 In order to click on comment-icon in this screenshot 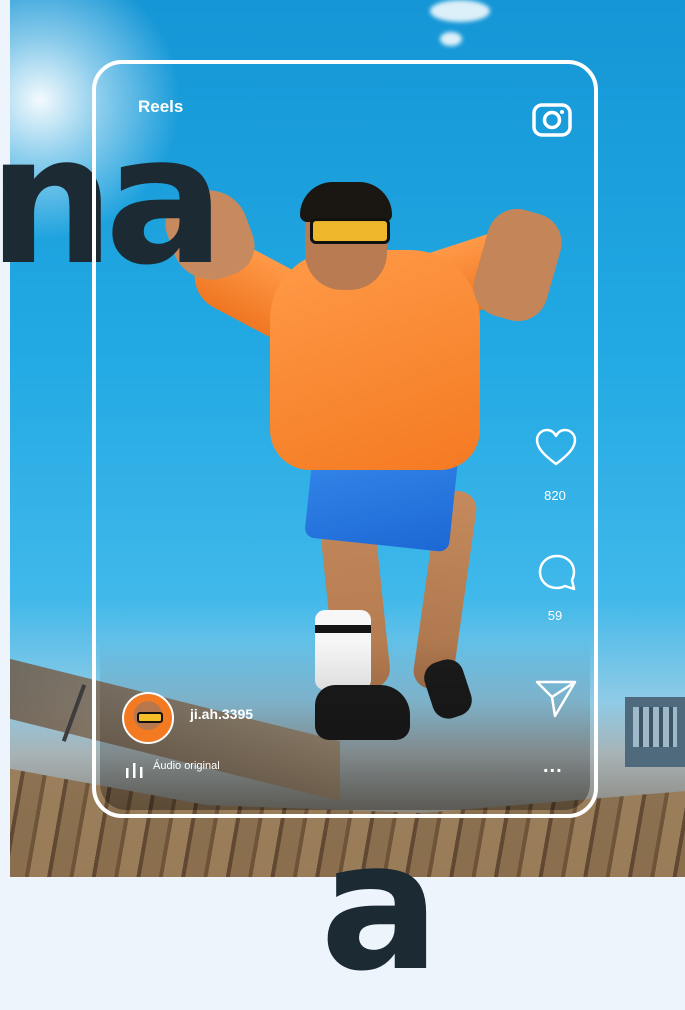, I will do `click(557, 573)`.